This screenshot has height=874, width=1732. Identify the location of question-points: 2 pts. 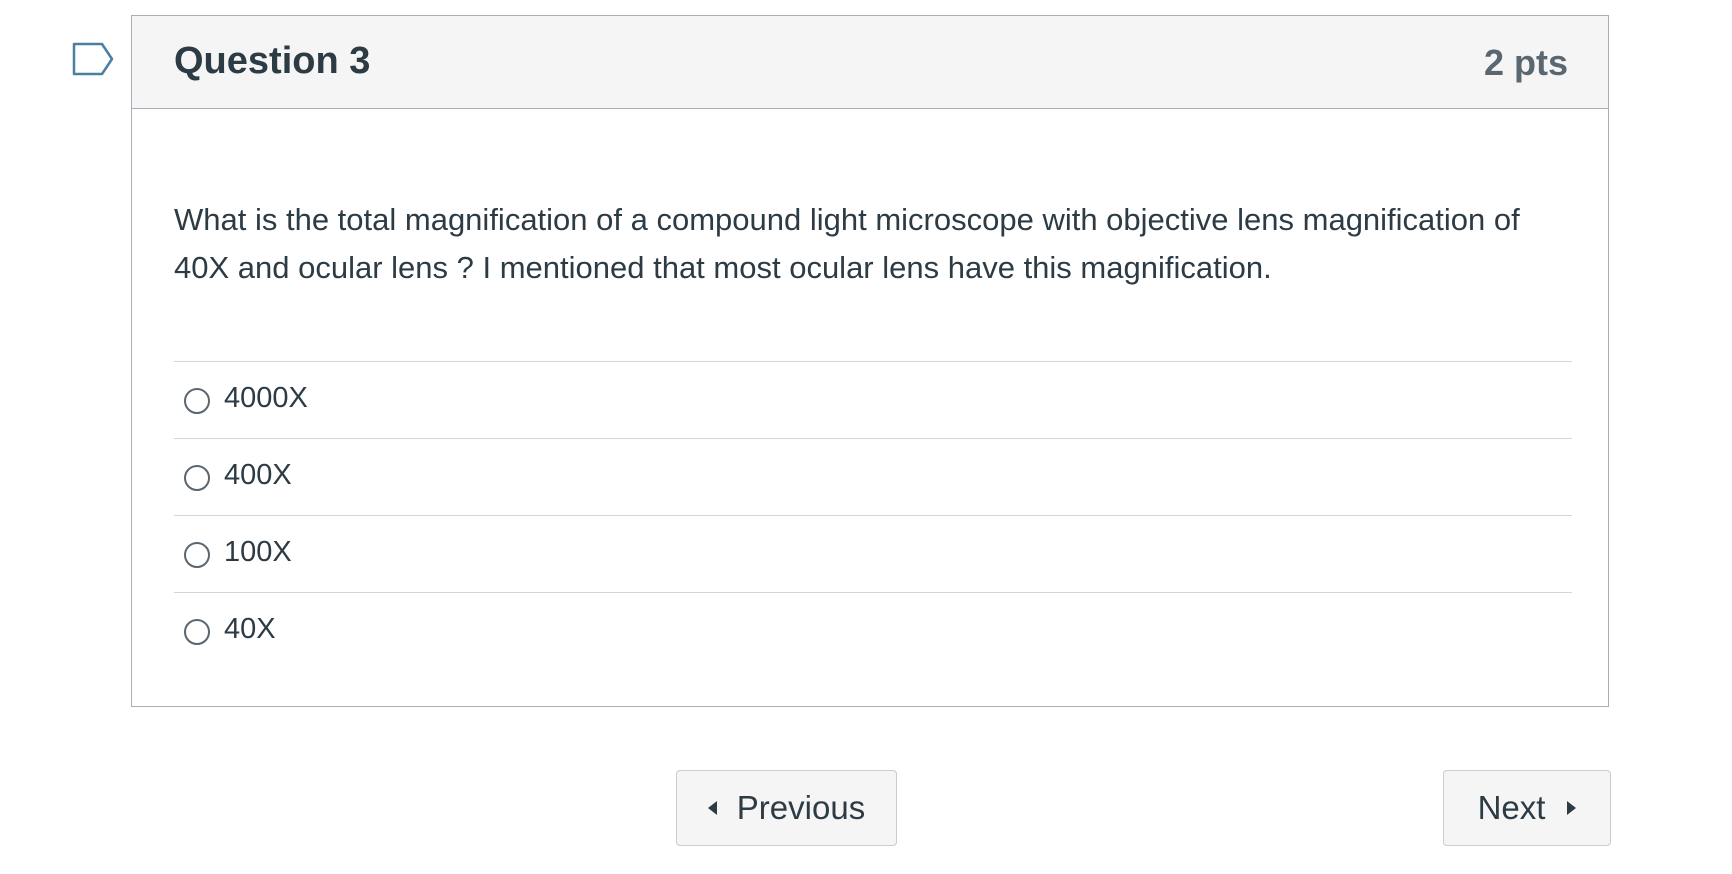
(1525, 62).